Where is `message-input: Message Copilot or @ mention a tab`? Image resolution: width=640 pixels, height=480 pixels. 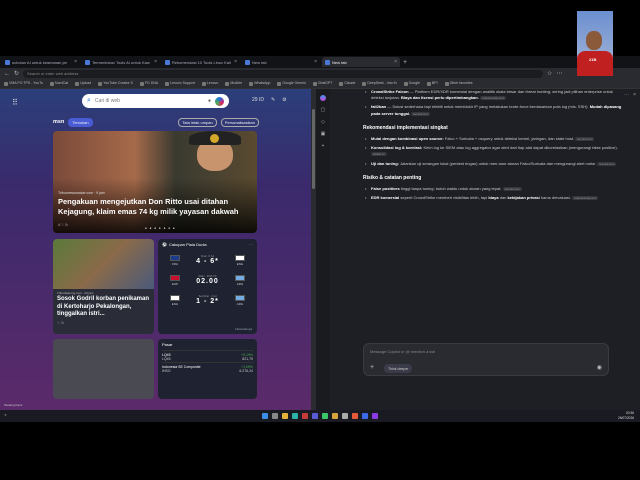 message-input: Message Copilot or @ mention a tab is located at coordinates (402, 351).